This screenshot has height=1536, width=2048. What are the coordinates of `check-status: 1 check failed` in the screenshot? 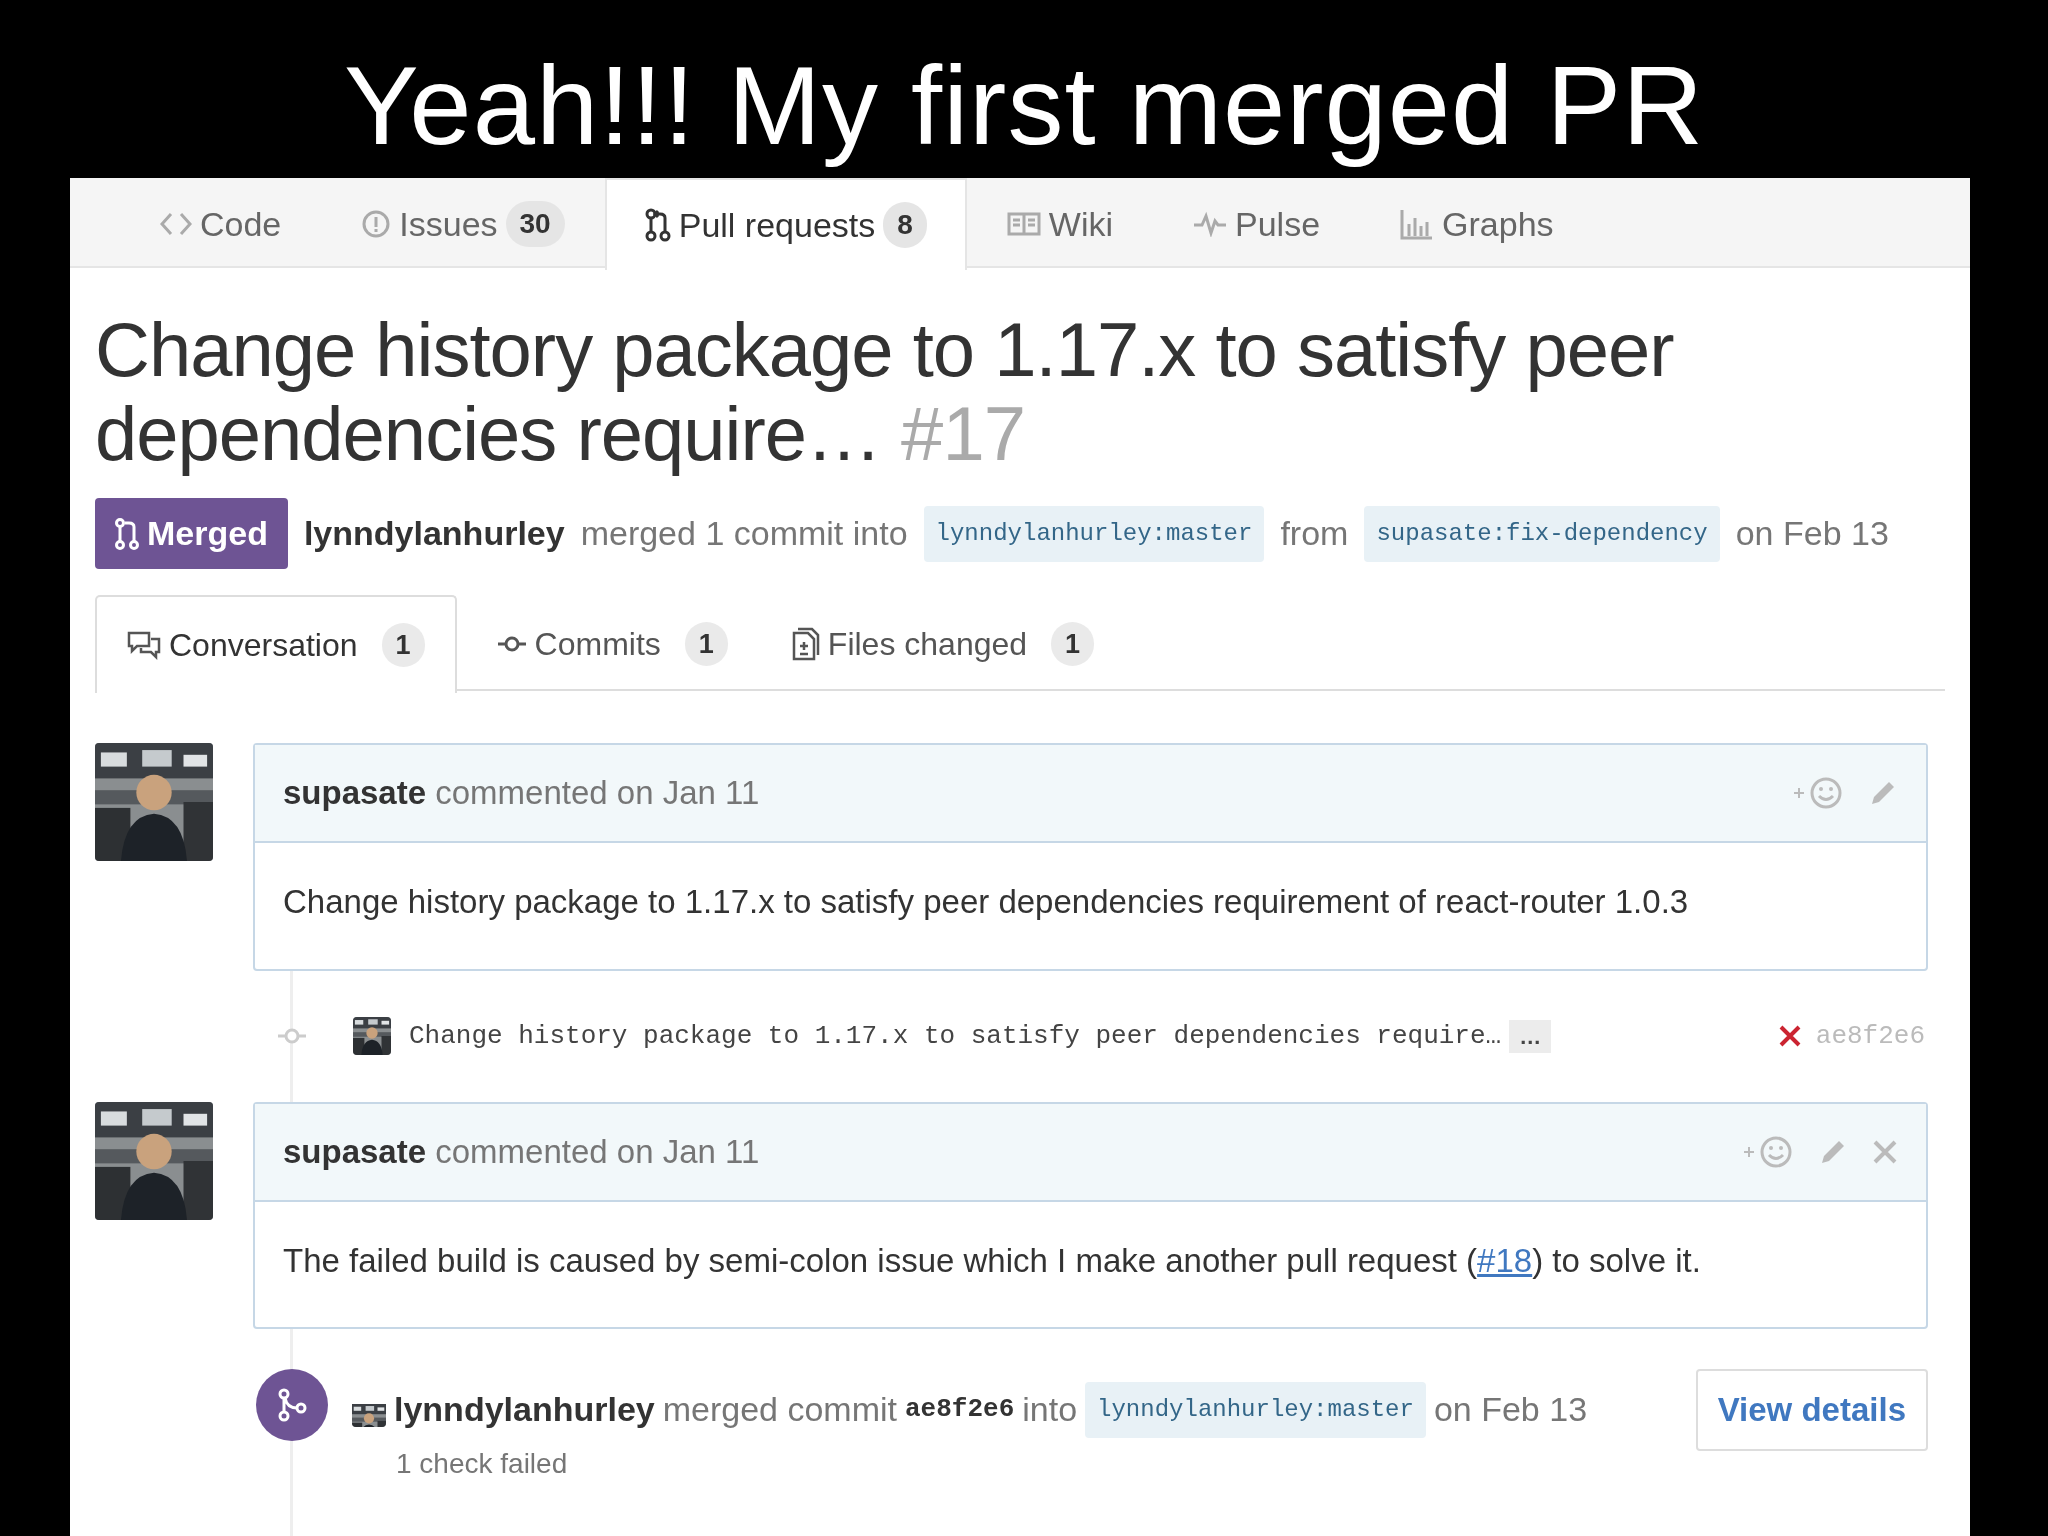 It's located at (482, 1463).